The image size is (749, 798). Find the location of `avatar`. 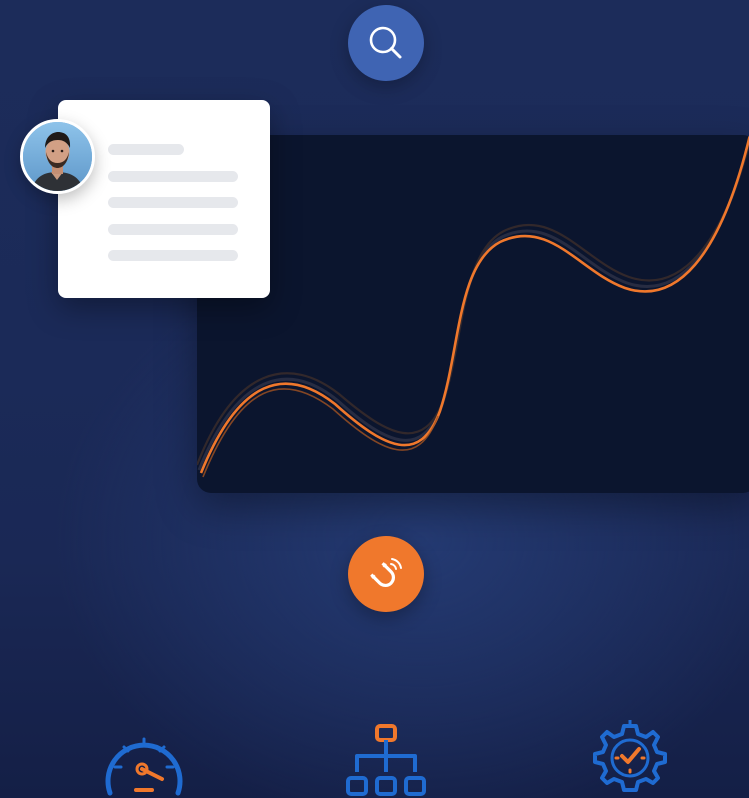

avatar is located at coordinates (57, 156).